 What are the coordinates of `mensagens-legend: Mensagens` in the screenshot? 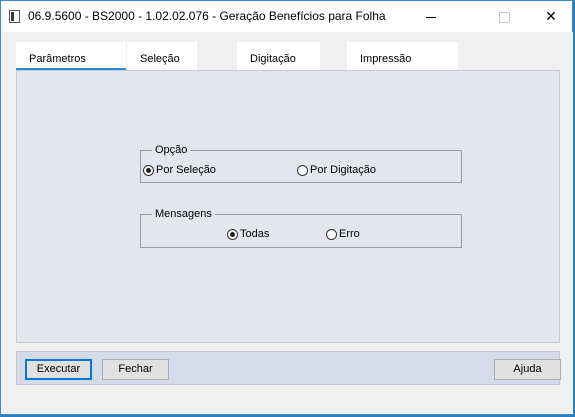 It's located at (183, 214).